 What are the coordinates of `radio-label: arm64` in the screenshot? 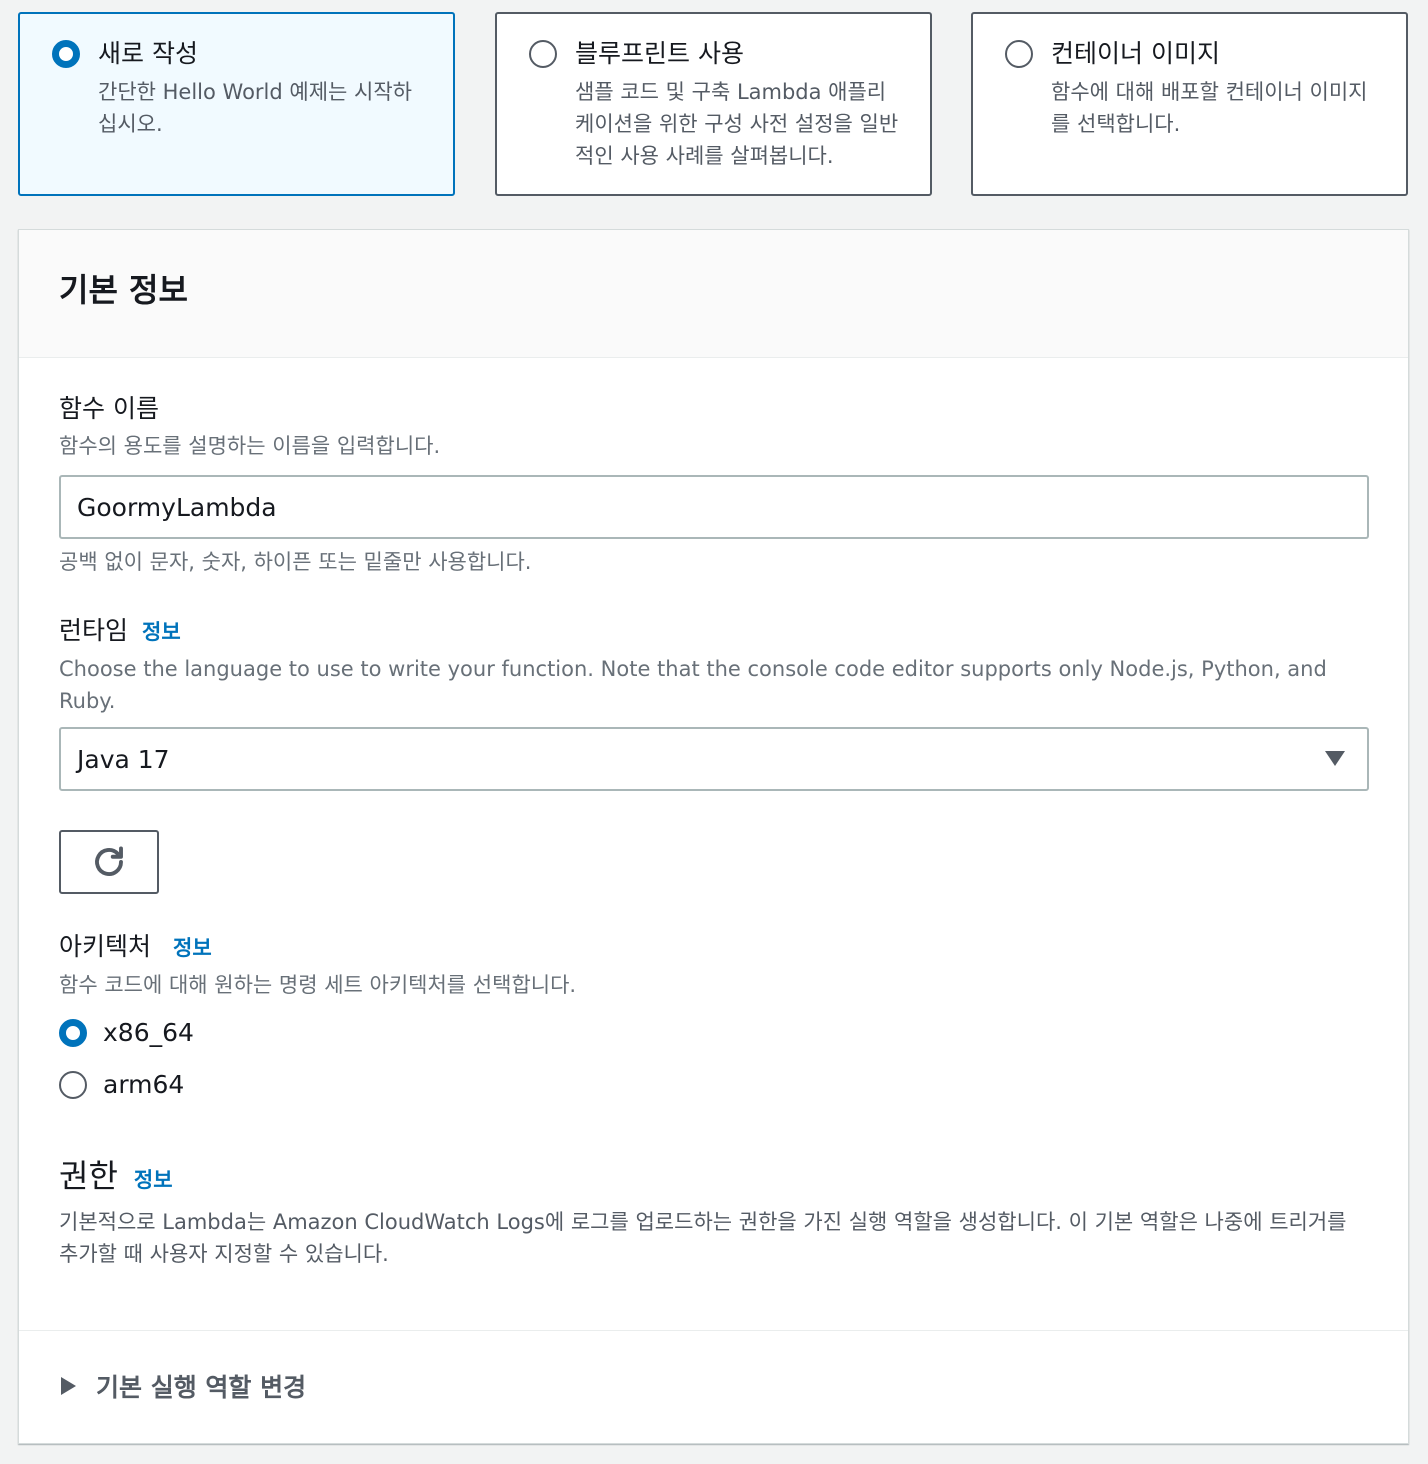 It's located at (144, 1084).